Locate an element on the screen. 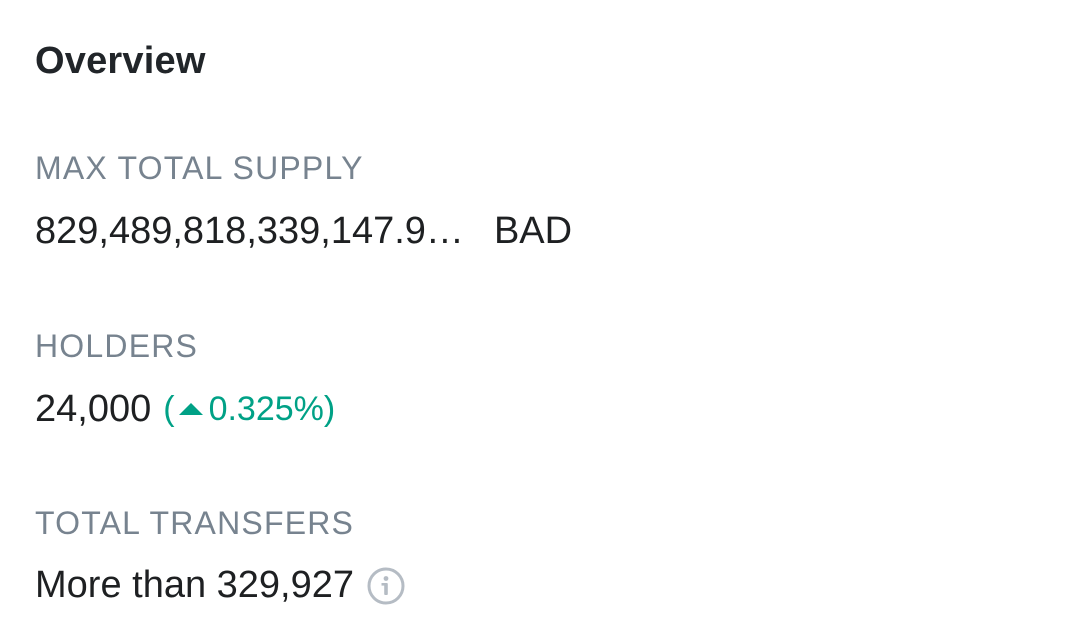 This screenshot has height=632, width=1075. holders-change-value: 0.325%) is located at coordinates (272, 409).